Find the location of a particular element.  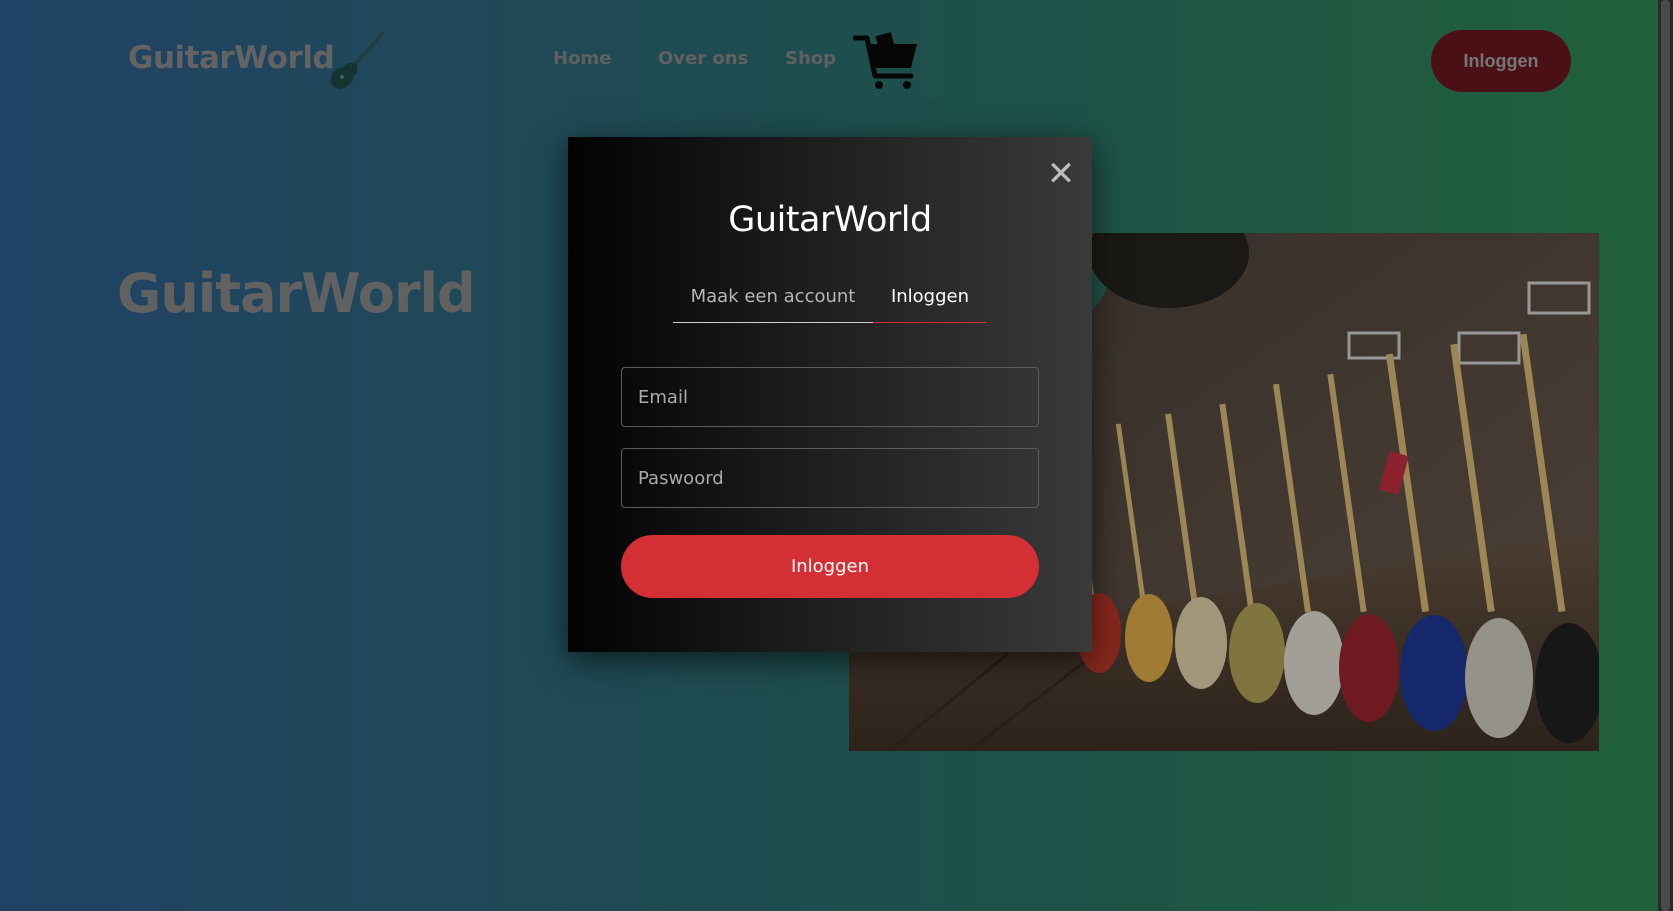

email-field is located at coordinates (830, 397).